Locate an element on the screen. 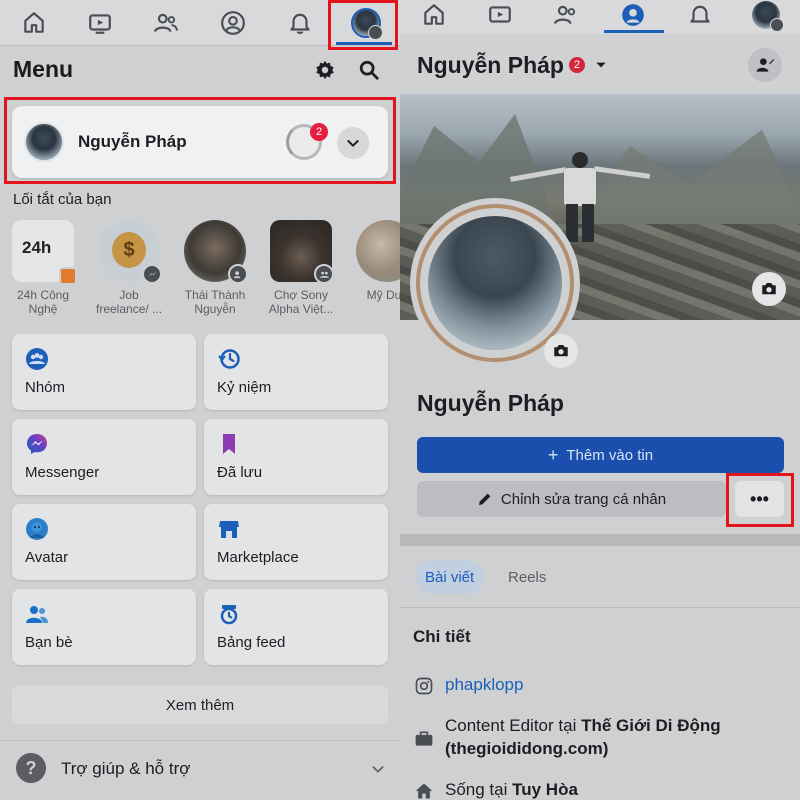  groups-icon is located at coordinates (37, 359).